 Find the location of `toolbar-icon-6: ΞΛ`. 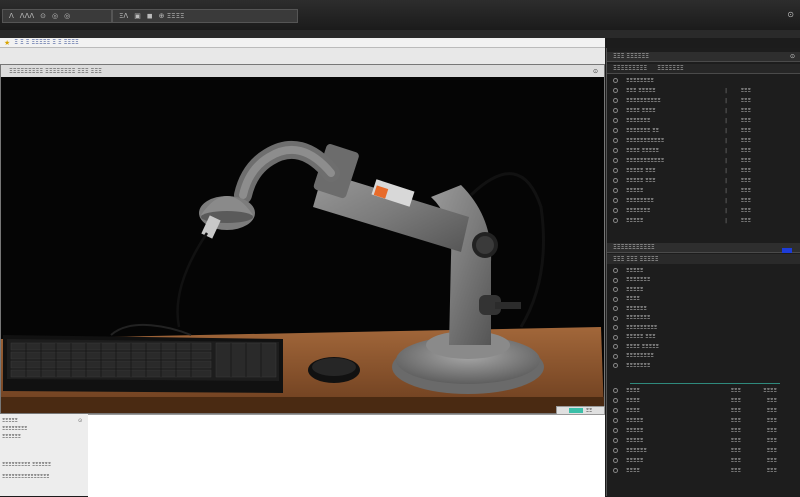

toolbar-icon-6: ΞΛ is located at coordinates (123, 16).